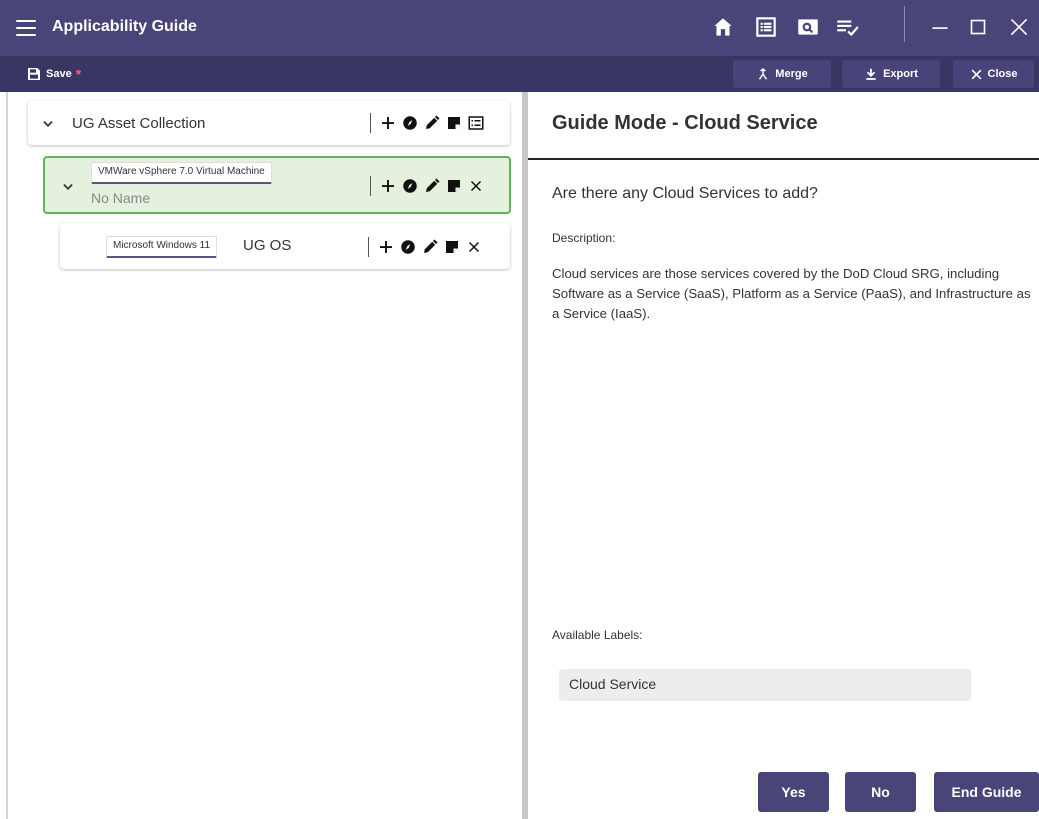 This screenshot has width=1039, height=819. I want to click on tree-node-os: Microsoft Windows 11 UG OS, so click(285, 246).